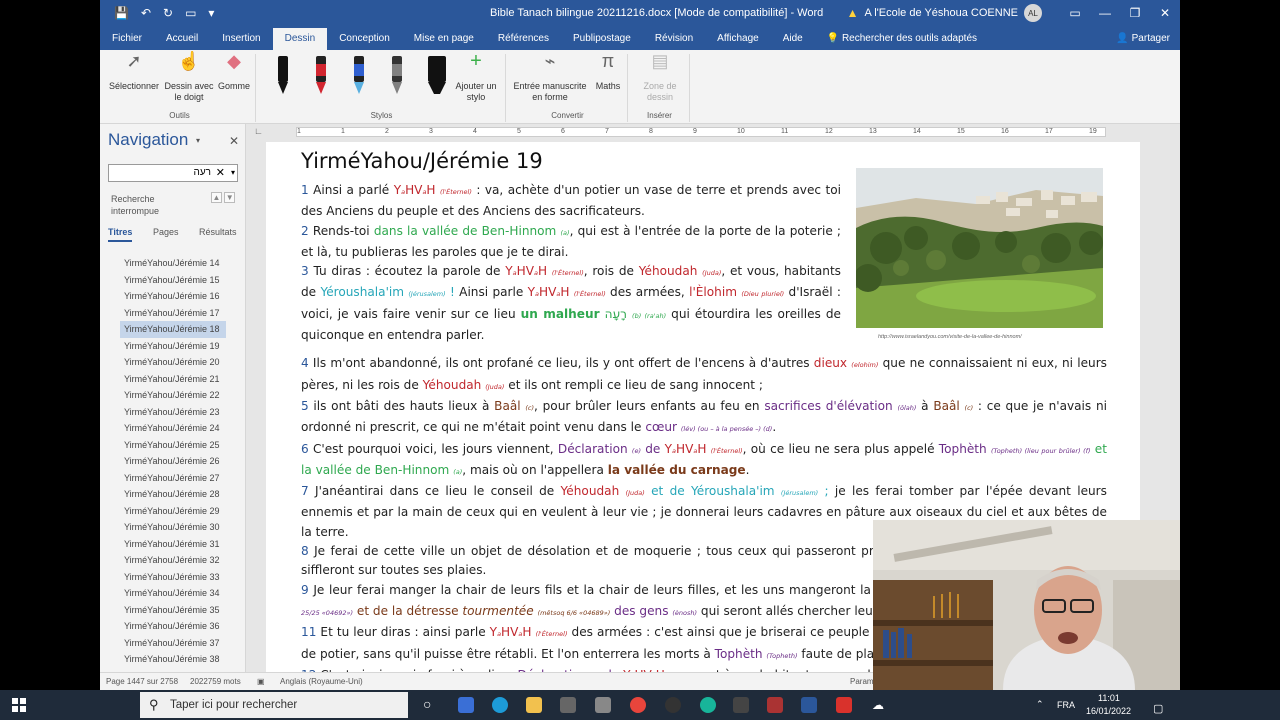  What do you see at coordinates (261, 681) in the screenshot?
I see `proofing-icon: ▣` at bounding box center [261, 681].